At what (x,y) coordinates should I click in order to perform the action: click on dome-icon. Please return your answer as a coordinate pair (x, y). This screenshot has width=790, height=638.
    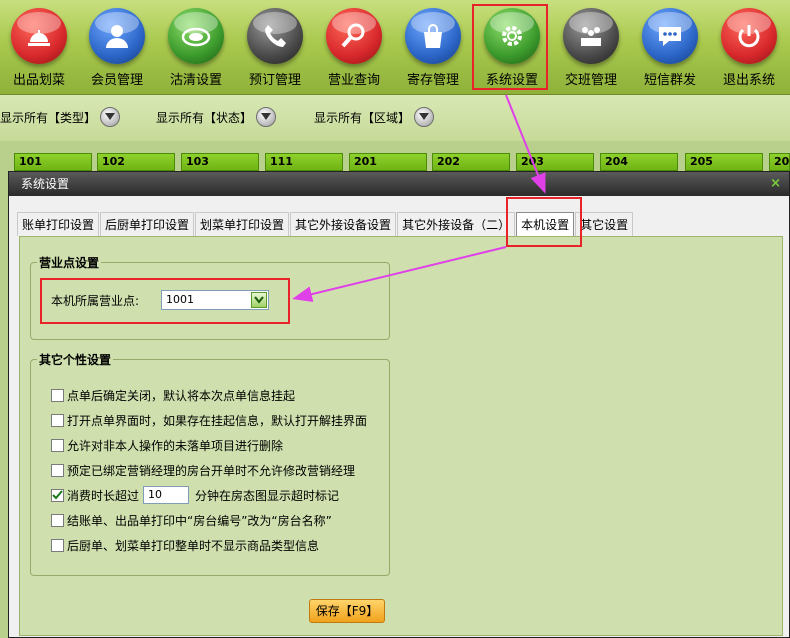
    Looking at the image, I should click on (39, 36).